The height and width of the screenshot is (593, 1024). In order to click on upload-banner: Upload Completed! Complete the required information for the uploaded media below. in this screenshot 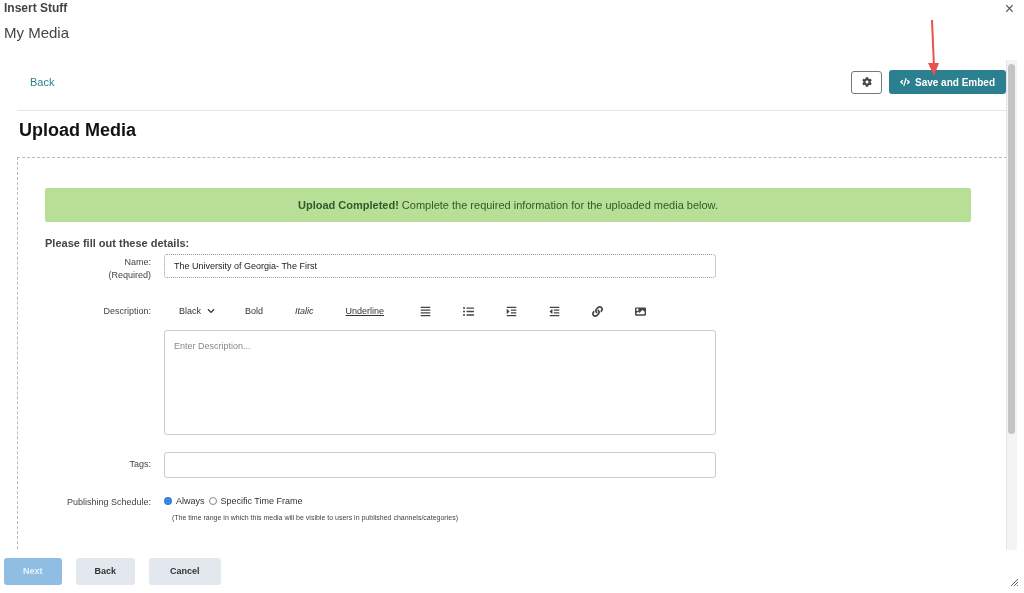, I will do `click(508, 205)`.